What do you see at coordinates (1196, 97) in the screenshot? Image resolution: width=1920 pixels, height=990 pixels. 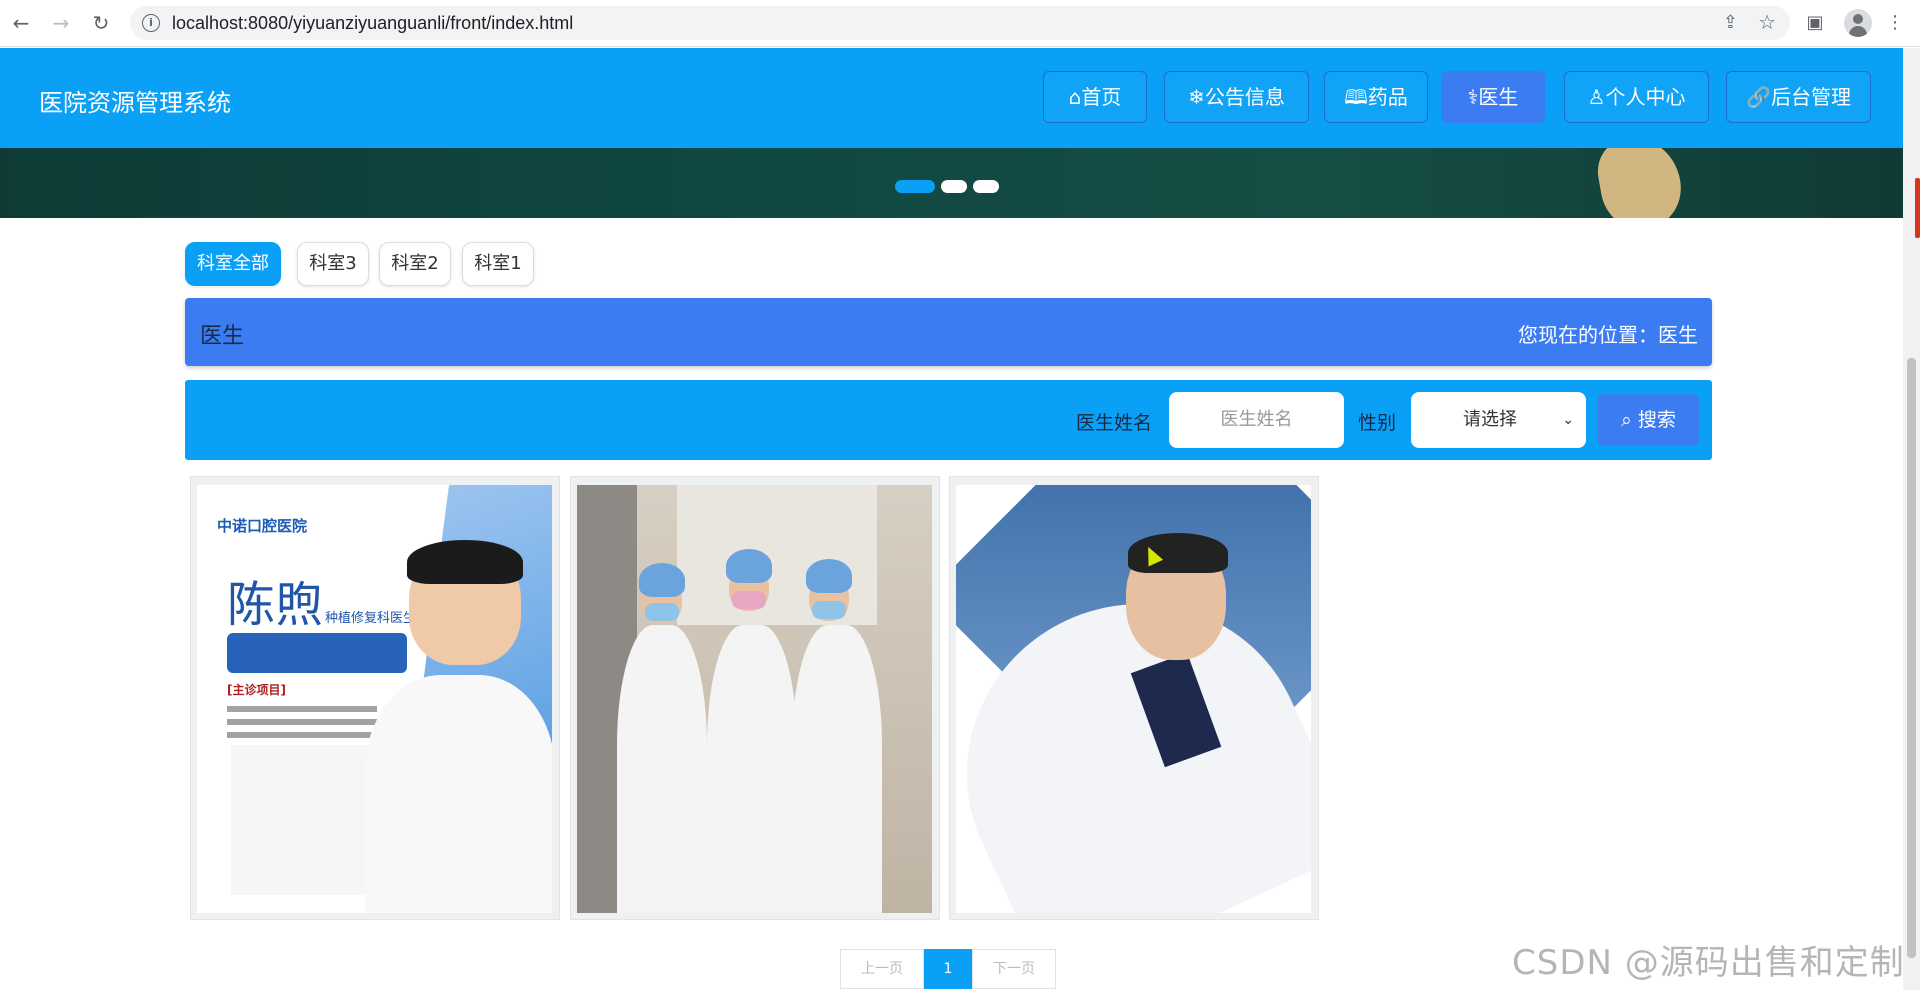 I see `snowflake-icon: ❄` at bounding box center [1196, 97].